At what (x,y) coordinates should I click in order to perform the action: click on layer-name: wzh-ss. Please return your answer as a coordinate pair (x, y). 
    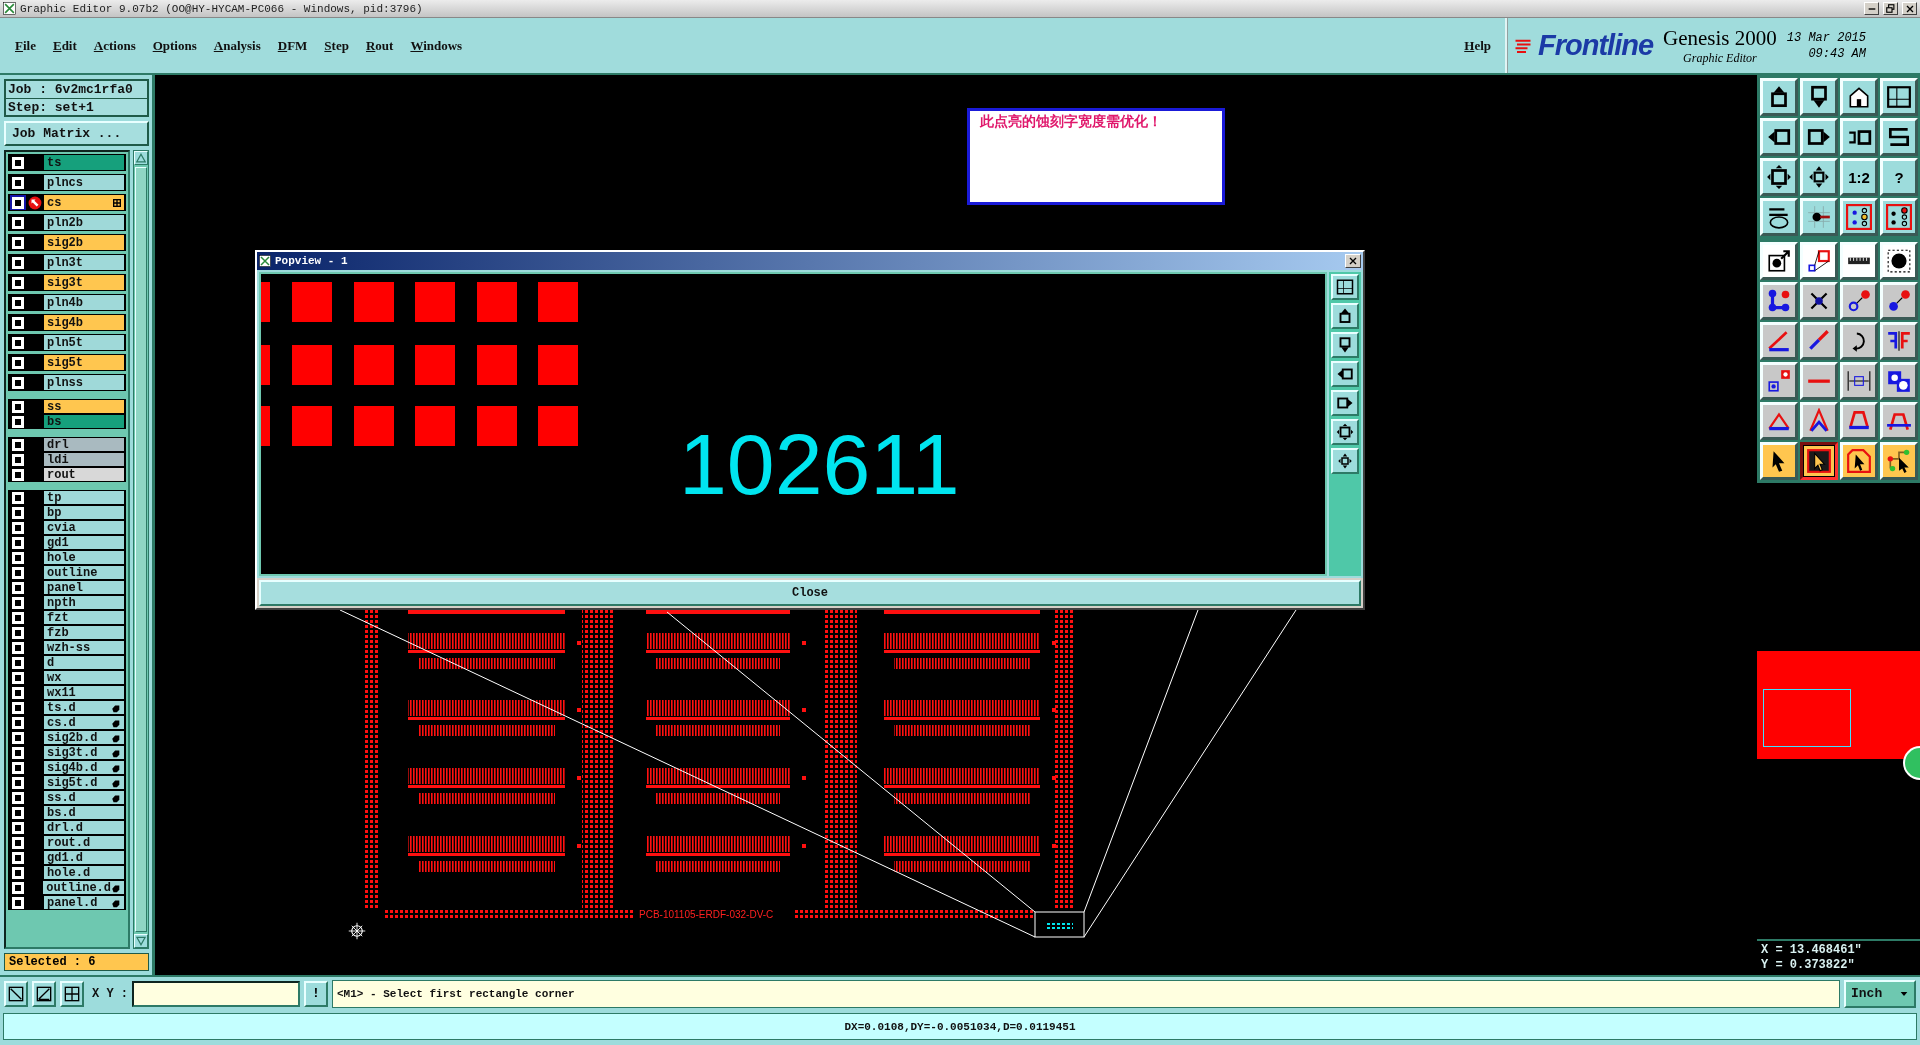
    Looking at the image, I should click on (84, 647).